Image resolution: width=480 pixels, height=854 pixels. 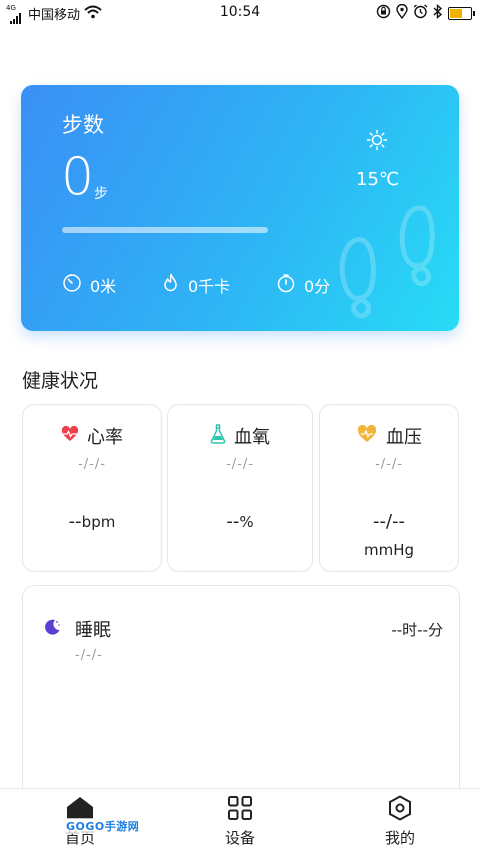 I want to click on activity-stats: 0米 0千卡 0分, so click(x=196, y=285).